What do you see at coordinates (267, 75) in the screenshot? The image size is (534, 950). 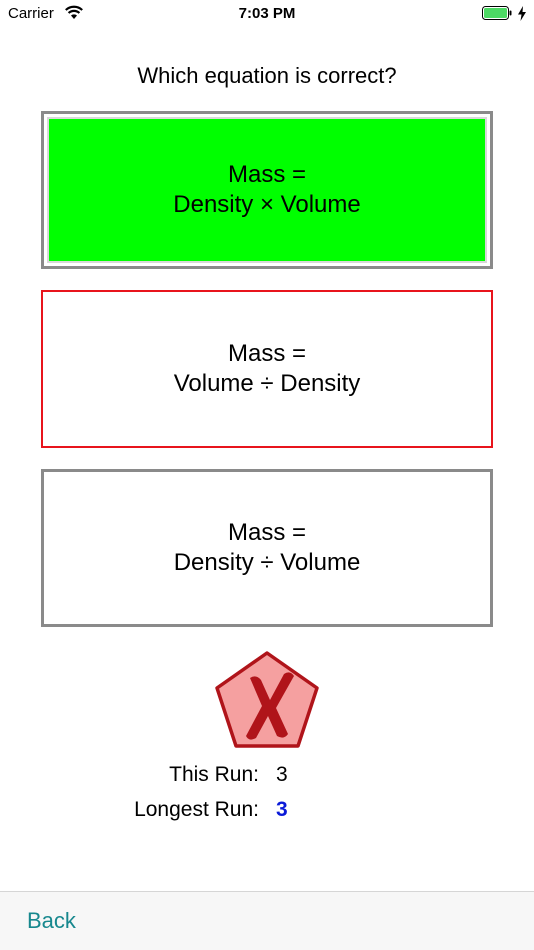 I see `question-title: Which equation is correct?` at bounding box center [267, 75].